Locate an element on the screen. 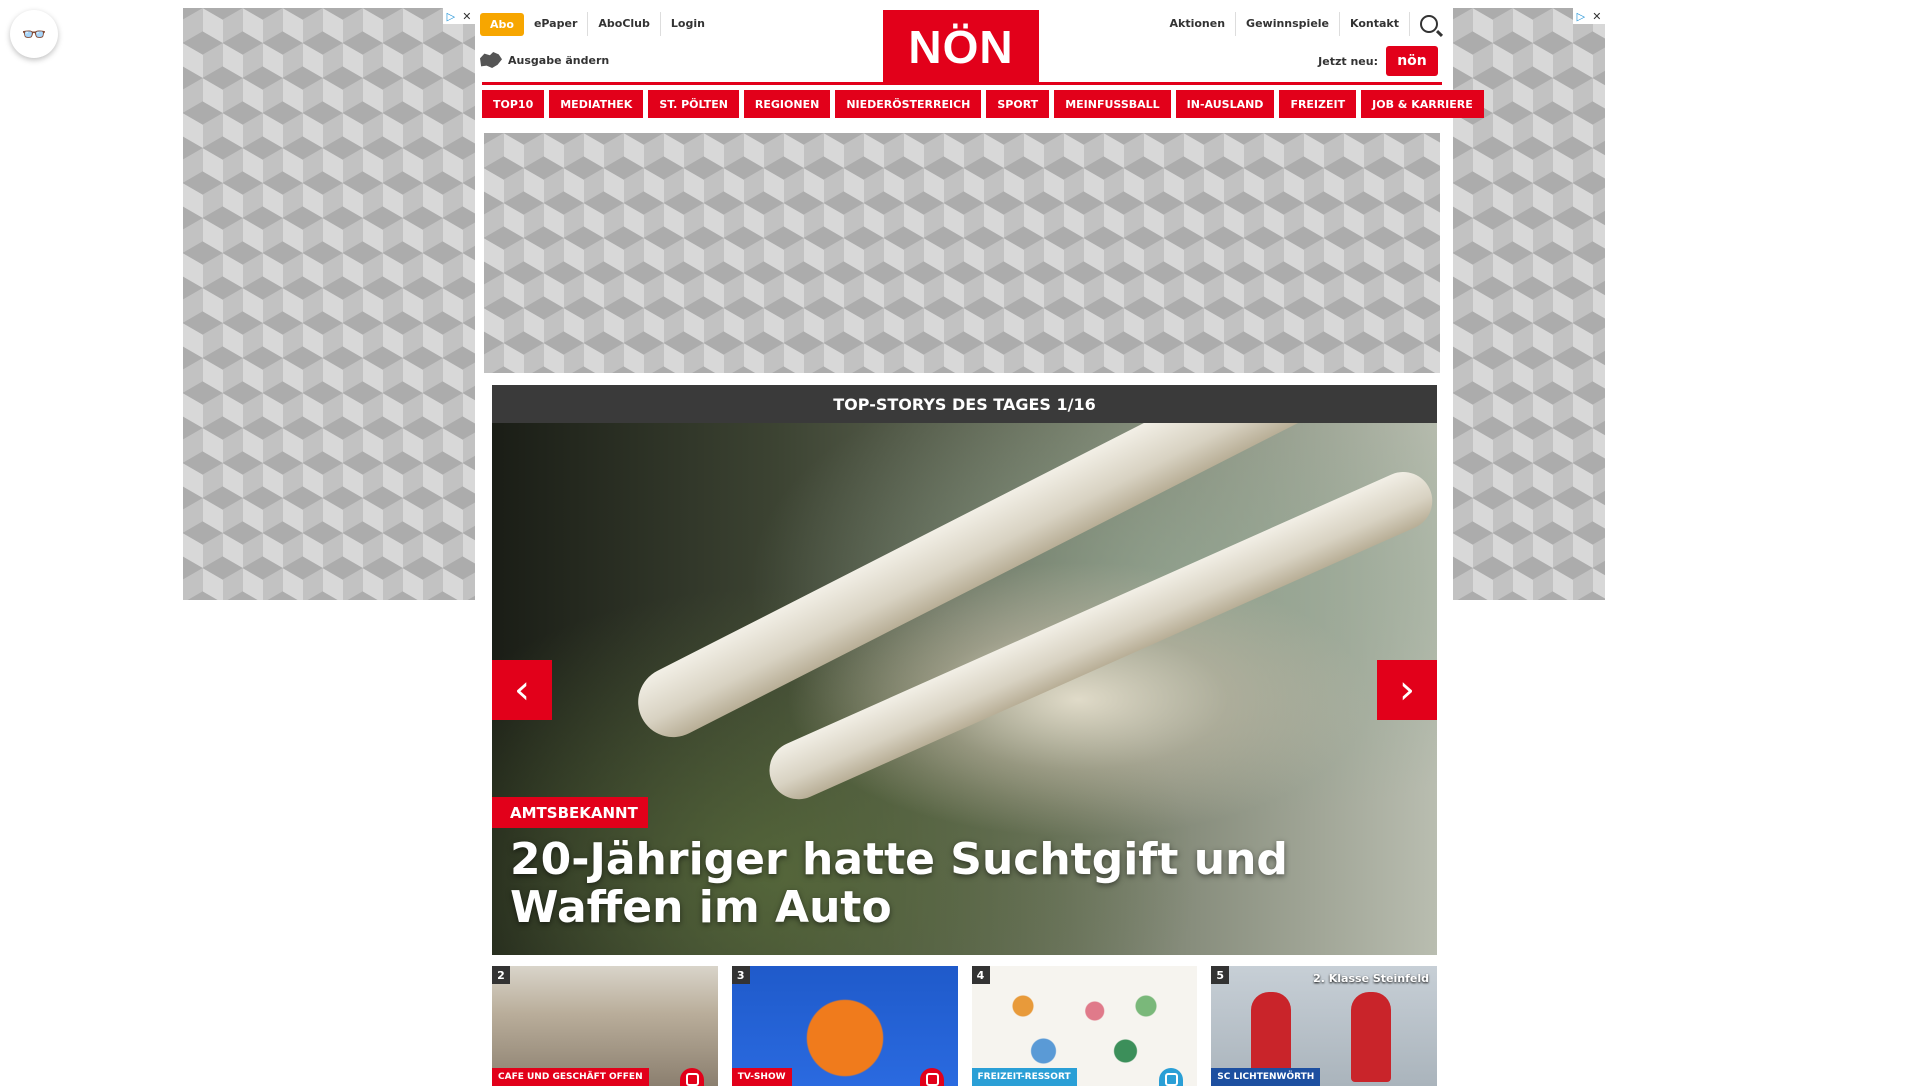 The height and width of the screenshot is (1086, 1920). story-category: CAFE UND GESCHÄFT OFFEN is located at coordinates (570, 1077).